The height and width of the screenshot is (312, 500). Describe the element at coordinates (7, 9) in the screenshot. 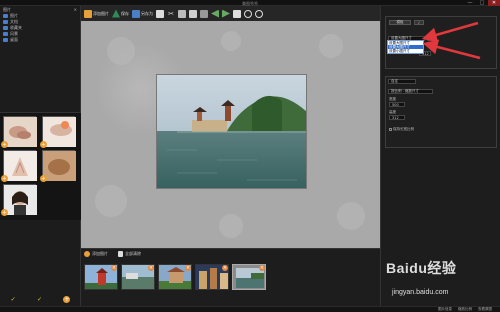

I see `folder-panel-title: 图片` at that location.